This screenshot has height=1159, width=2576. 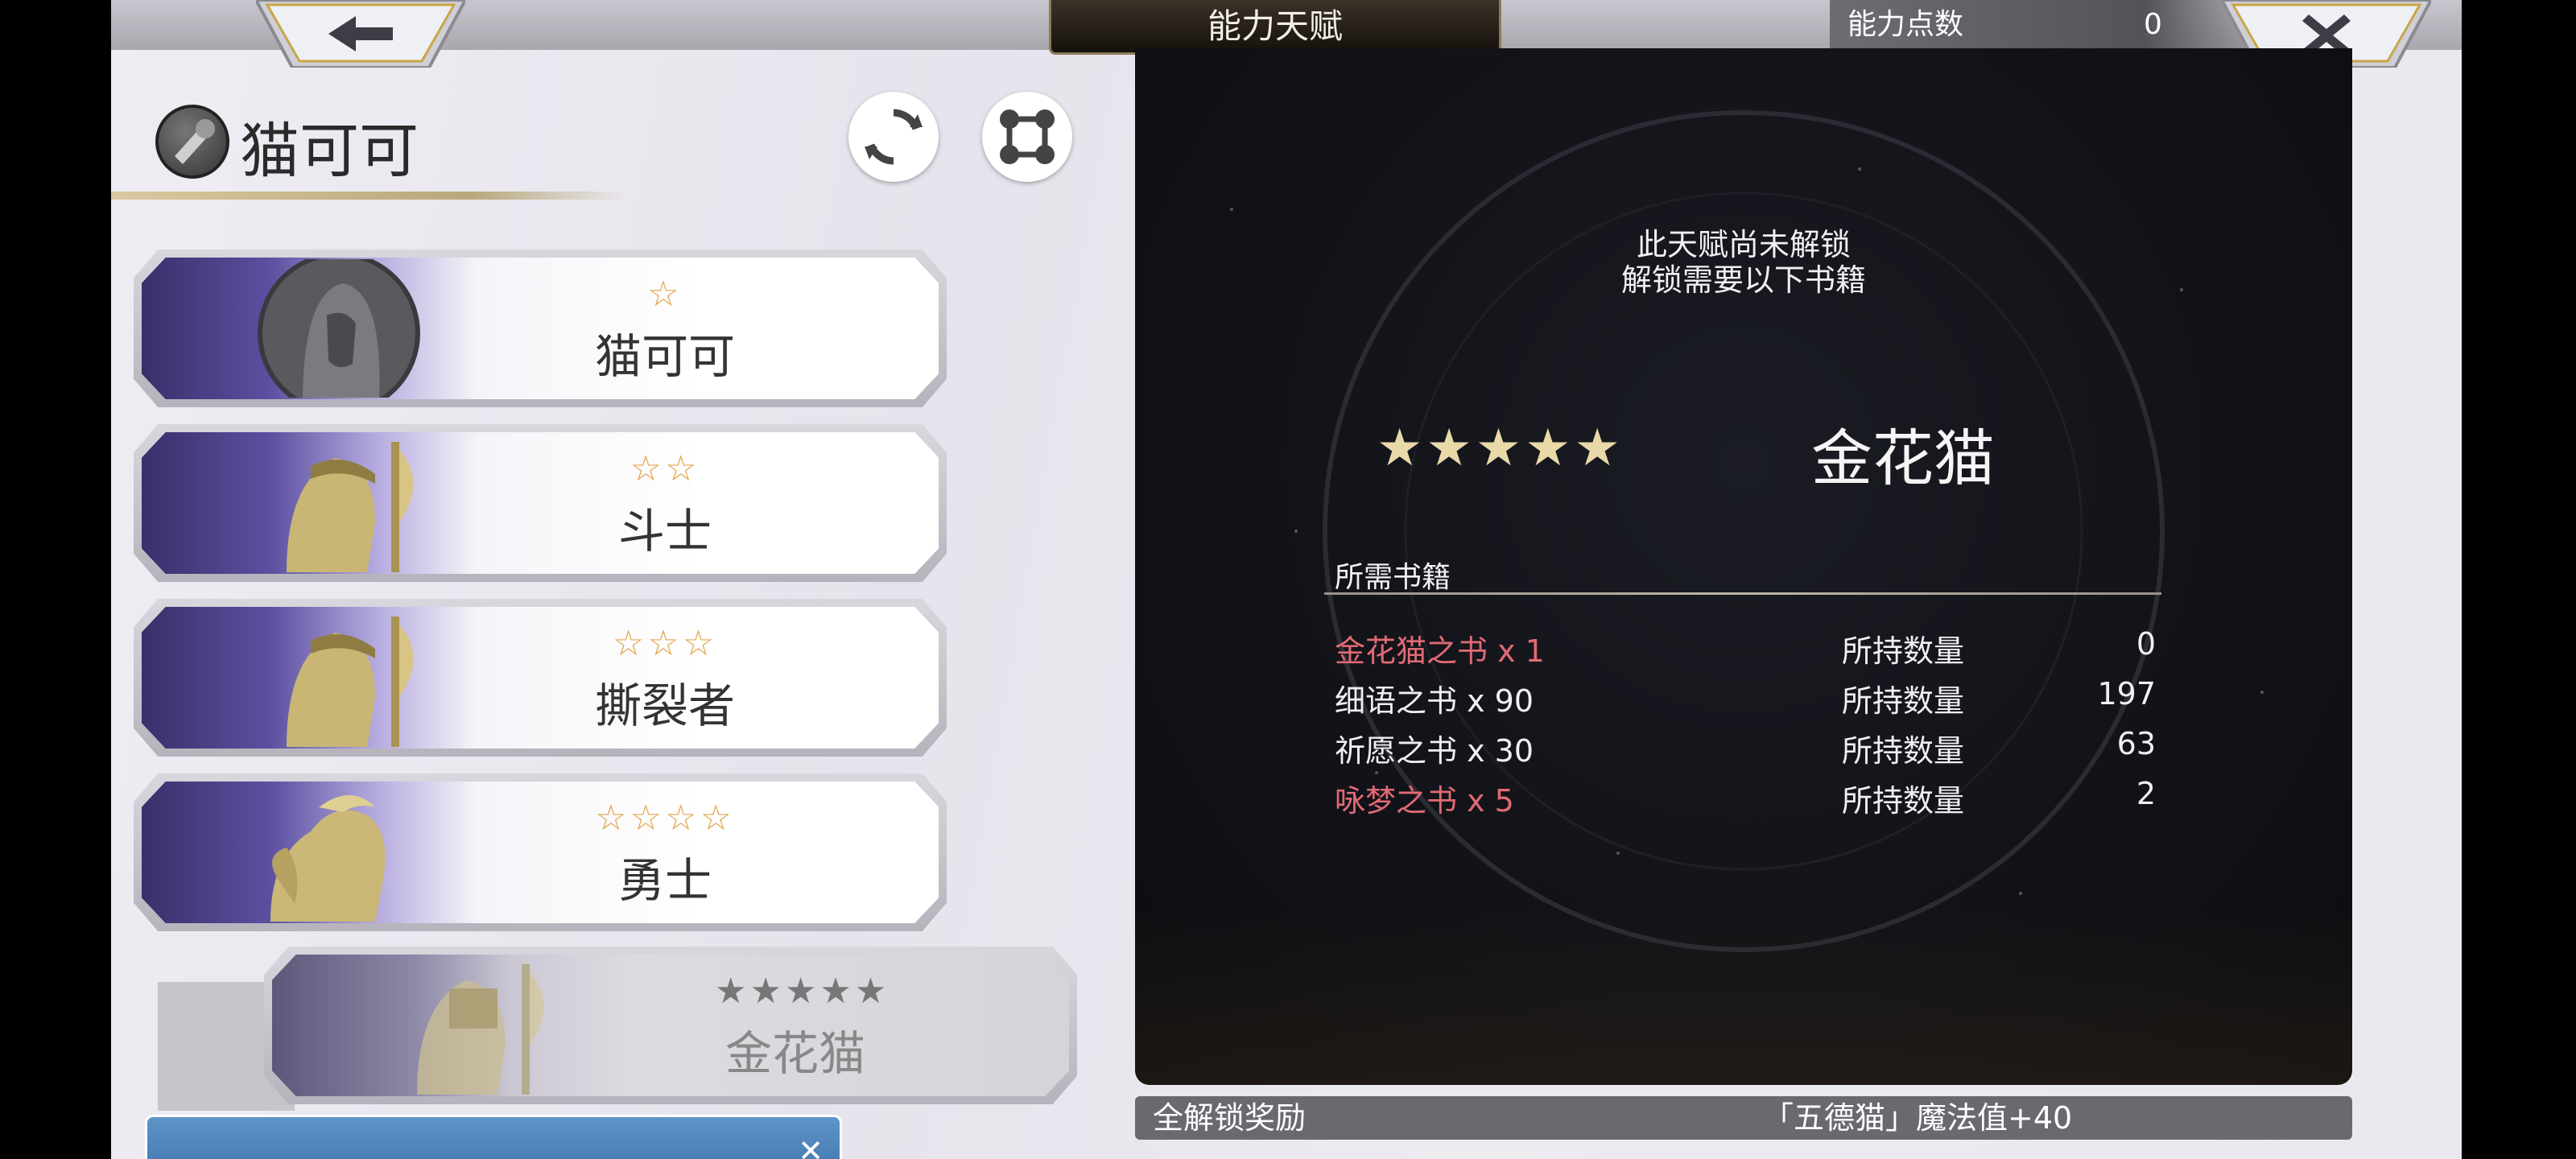 I want to click on knight-portrait-icon, so click(x=480, y=1029).